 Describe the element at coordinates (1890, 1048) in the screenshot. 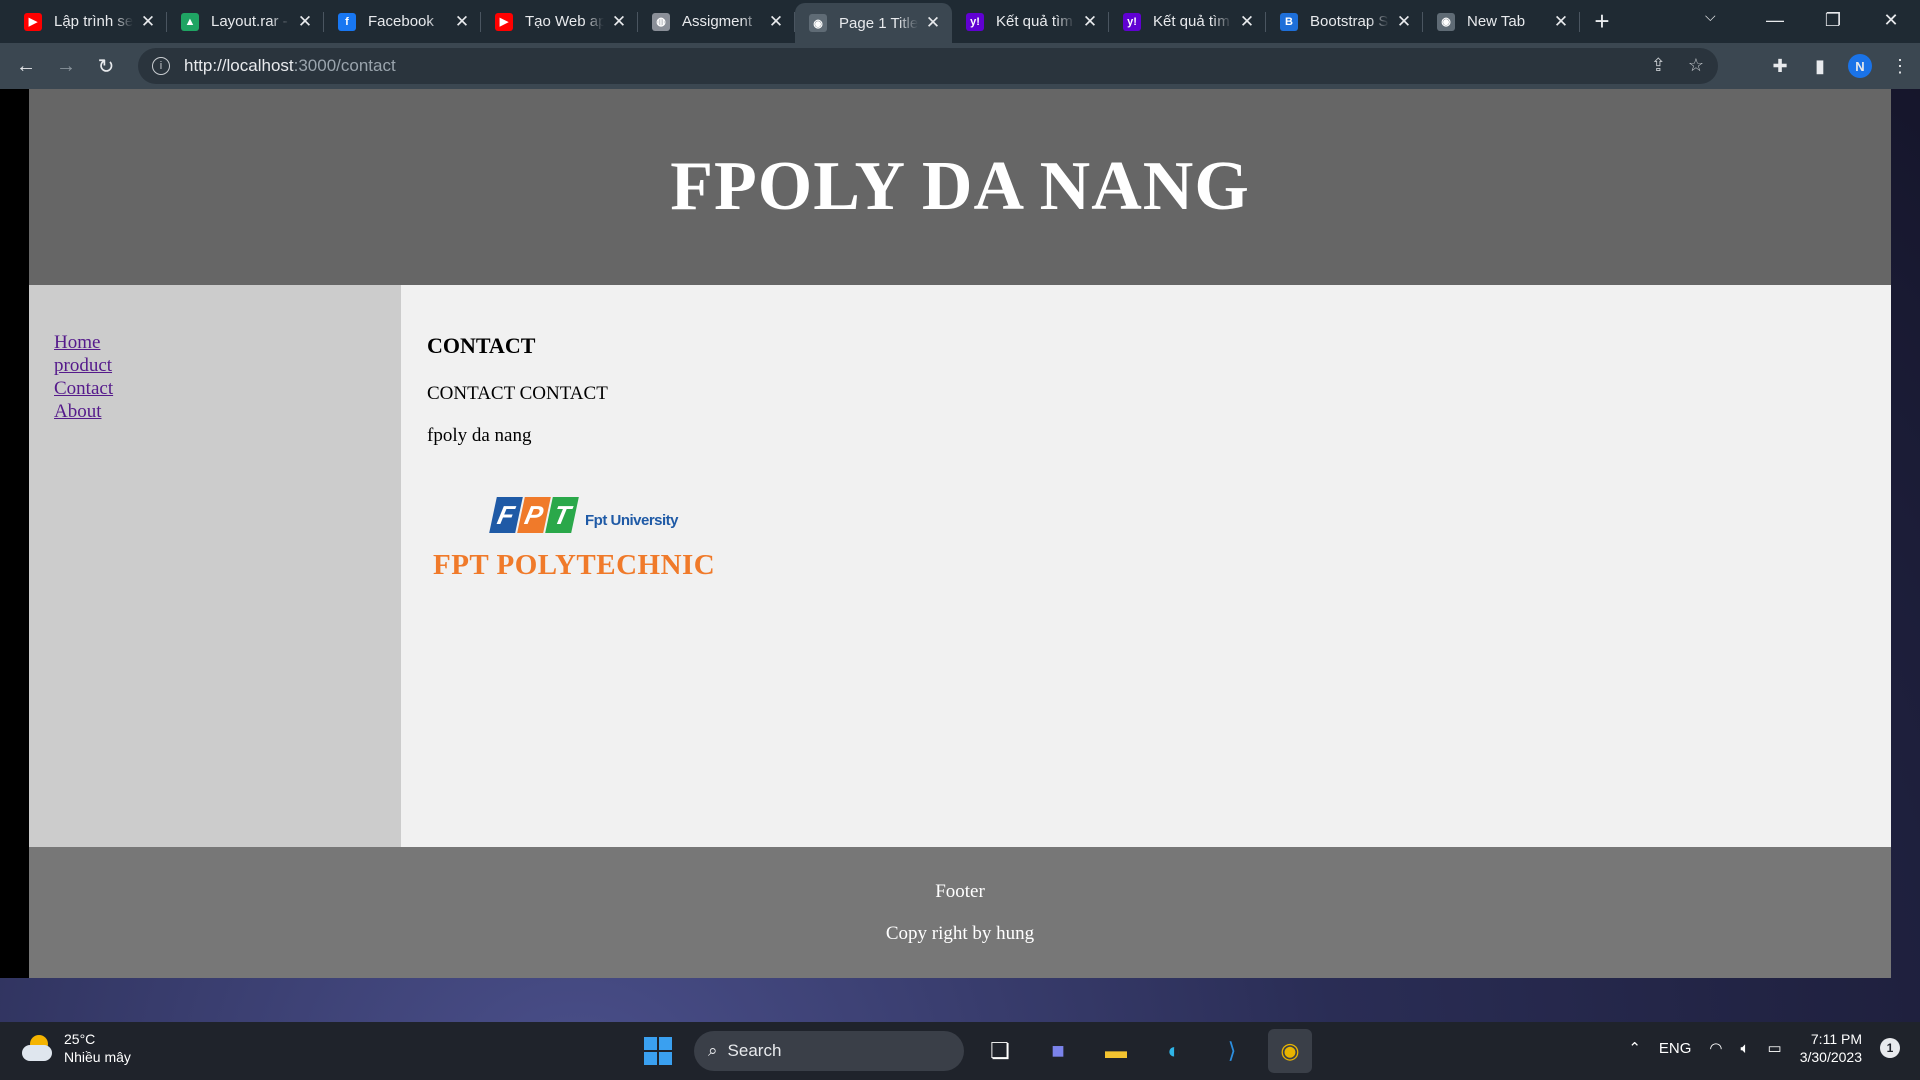

I see `notification-badge: 1` at that location.